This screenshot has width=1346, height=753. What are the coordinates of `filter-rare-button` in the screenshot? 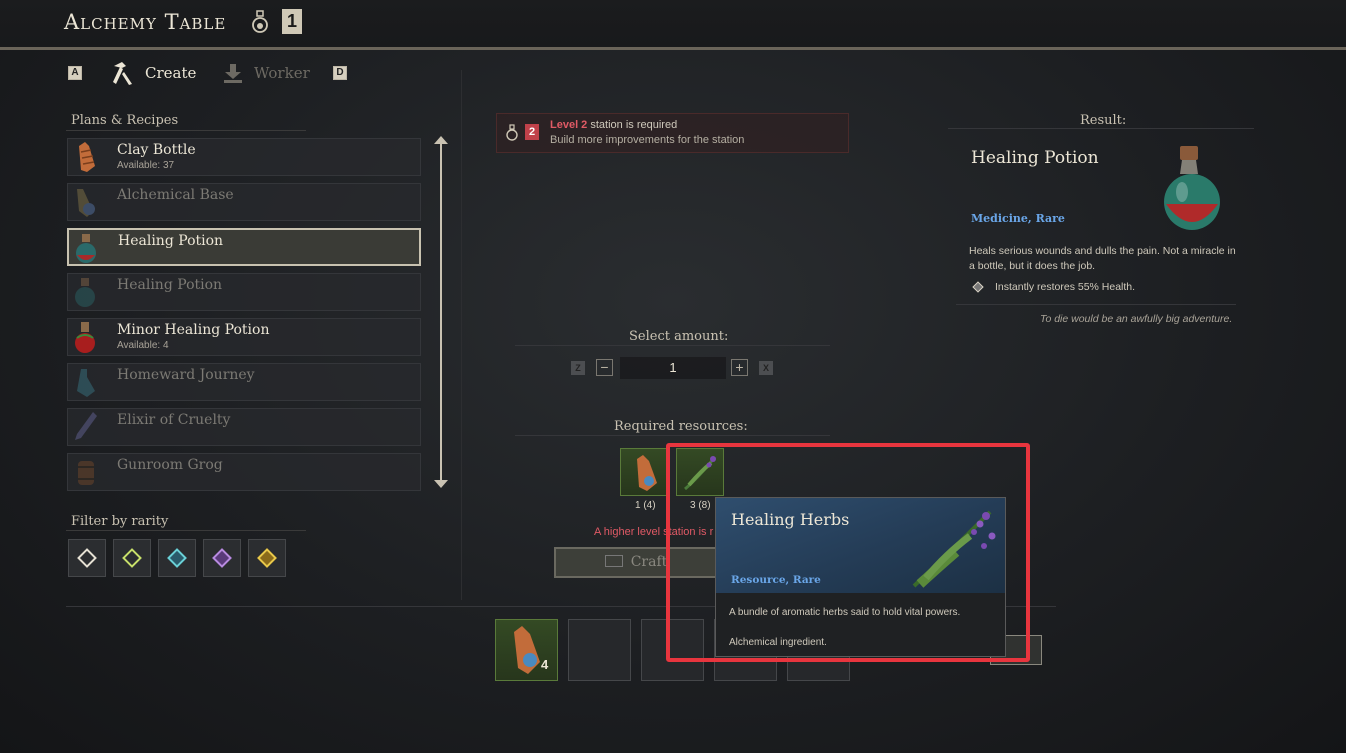 It's located at (177, 558).